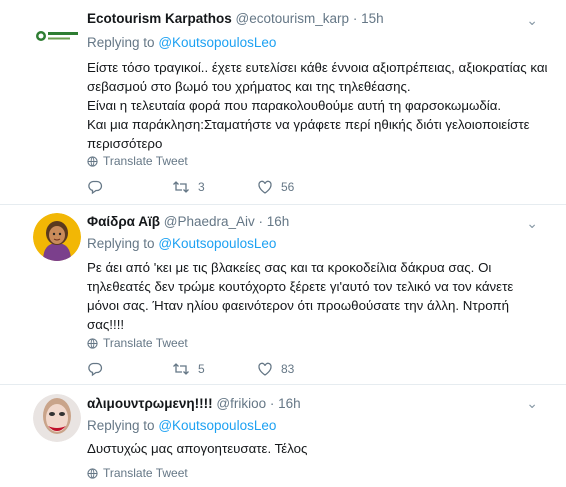  What do you see at coordinates (241, 403) in the screenshot?
I see `user-handle: @frikioo` at bounding box center [241, 403].